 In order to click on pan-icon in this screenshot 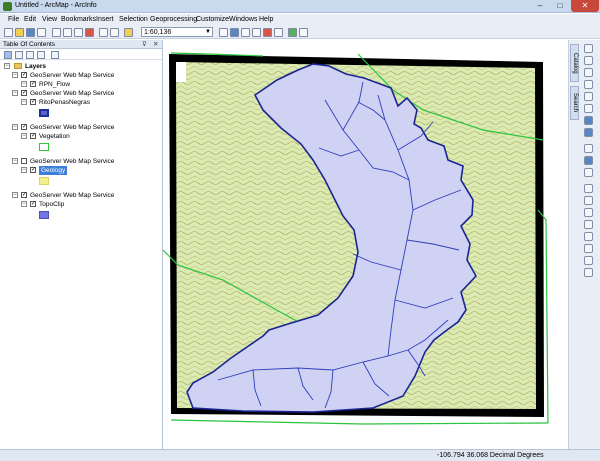, I will do `click(588, 72)`.